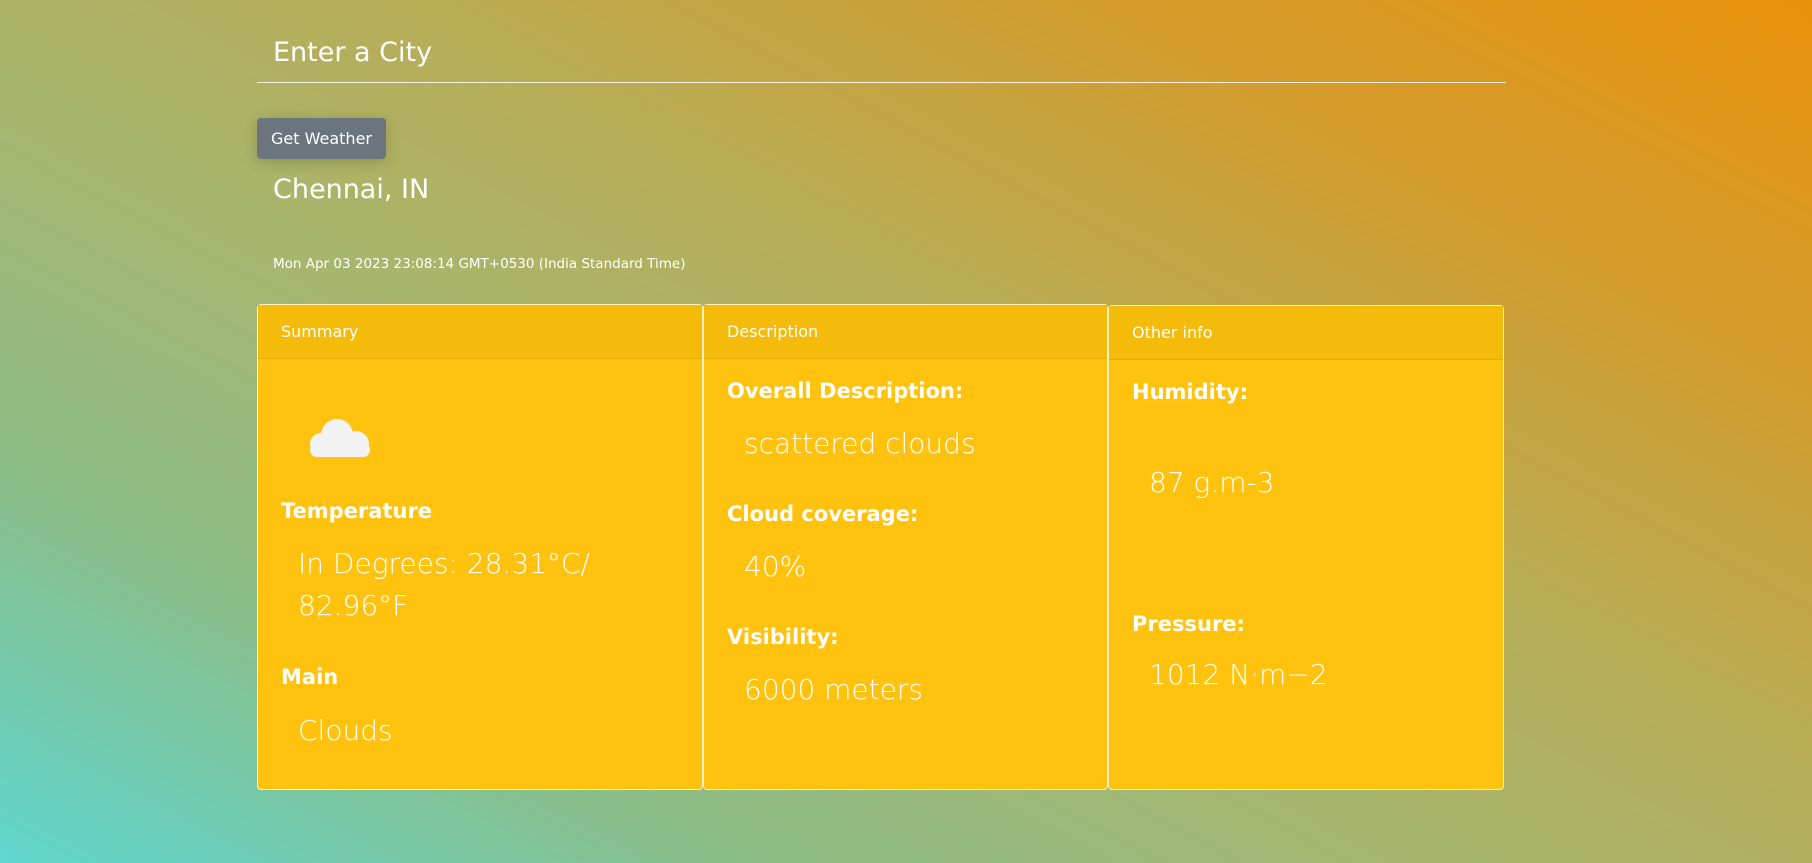 The image size is (1812, 863). What do you see at coordinates (1190, 392) in the screenshot?
I see `humidity-label: Humidity:` at bounding box center [1190, 392].